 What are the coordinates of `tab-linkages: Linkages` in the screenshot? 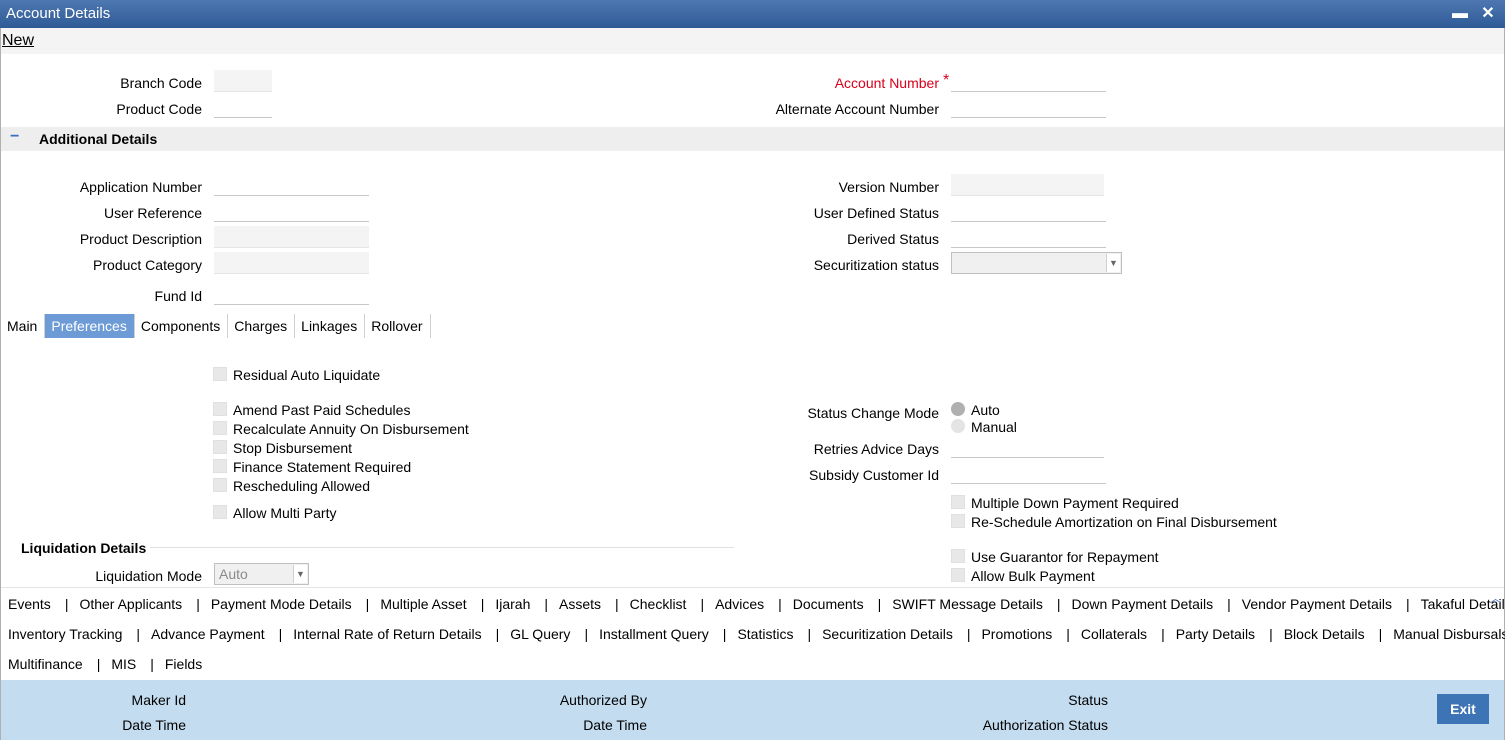 It's located at (330, 326).